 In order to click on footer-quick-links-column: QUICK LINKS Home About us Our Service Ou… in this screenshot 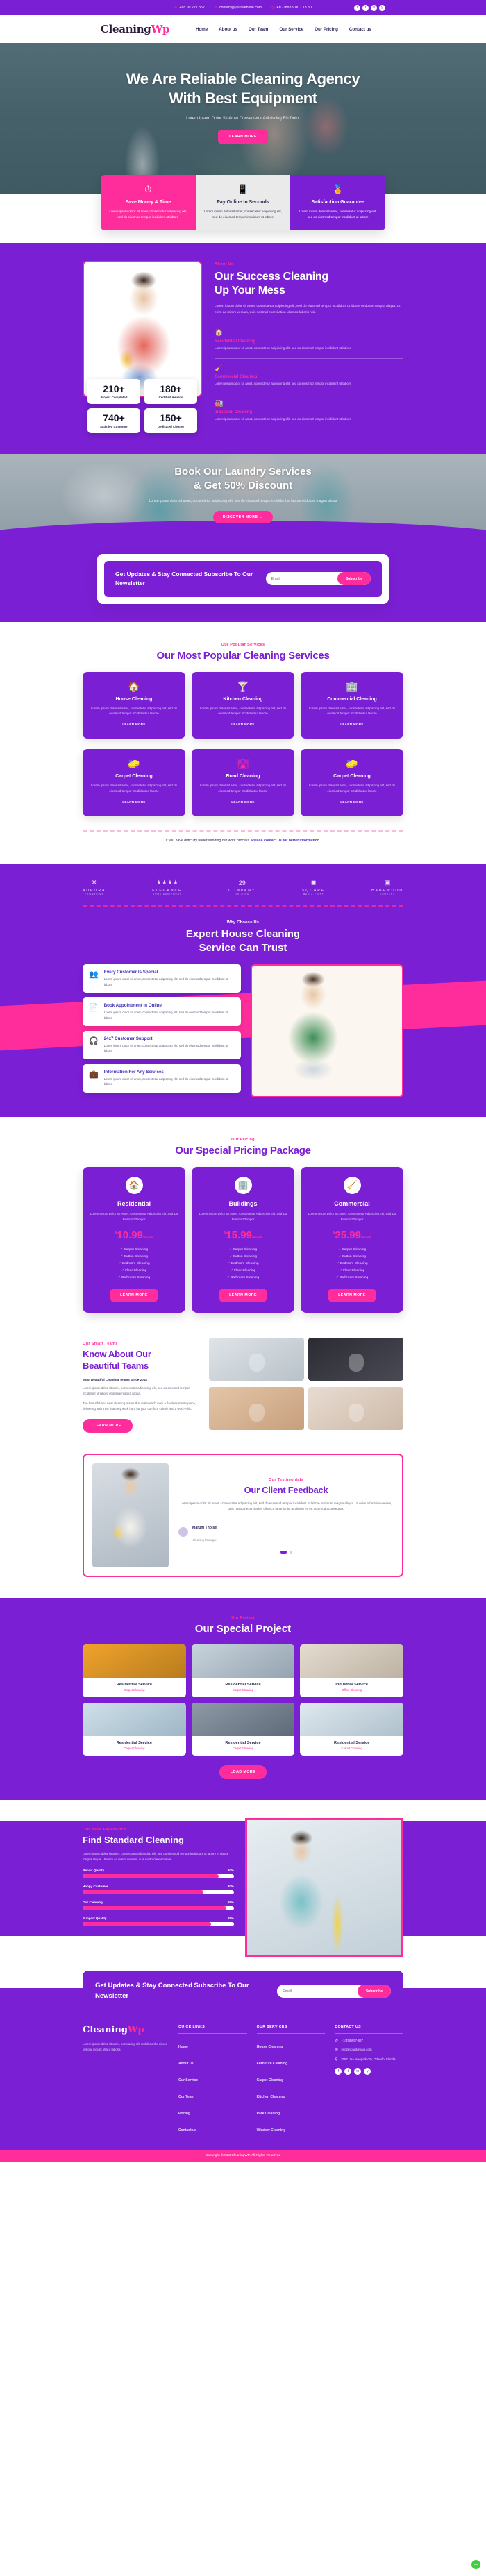, I will do `click(212, 2082)`.